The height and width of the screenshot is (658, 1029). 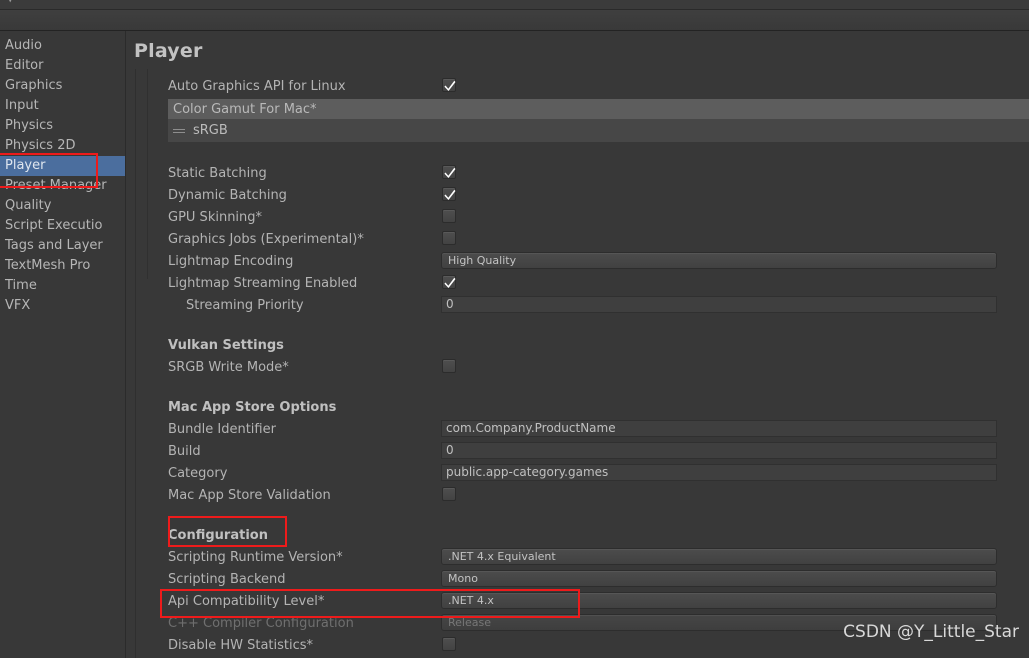 I want to click on sidebar-item-textmesh-pro: TextMesh Pro, so click(x=62, y=266).